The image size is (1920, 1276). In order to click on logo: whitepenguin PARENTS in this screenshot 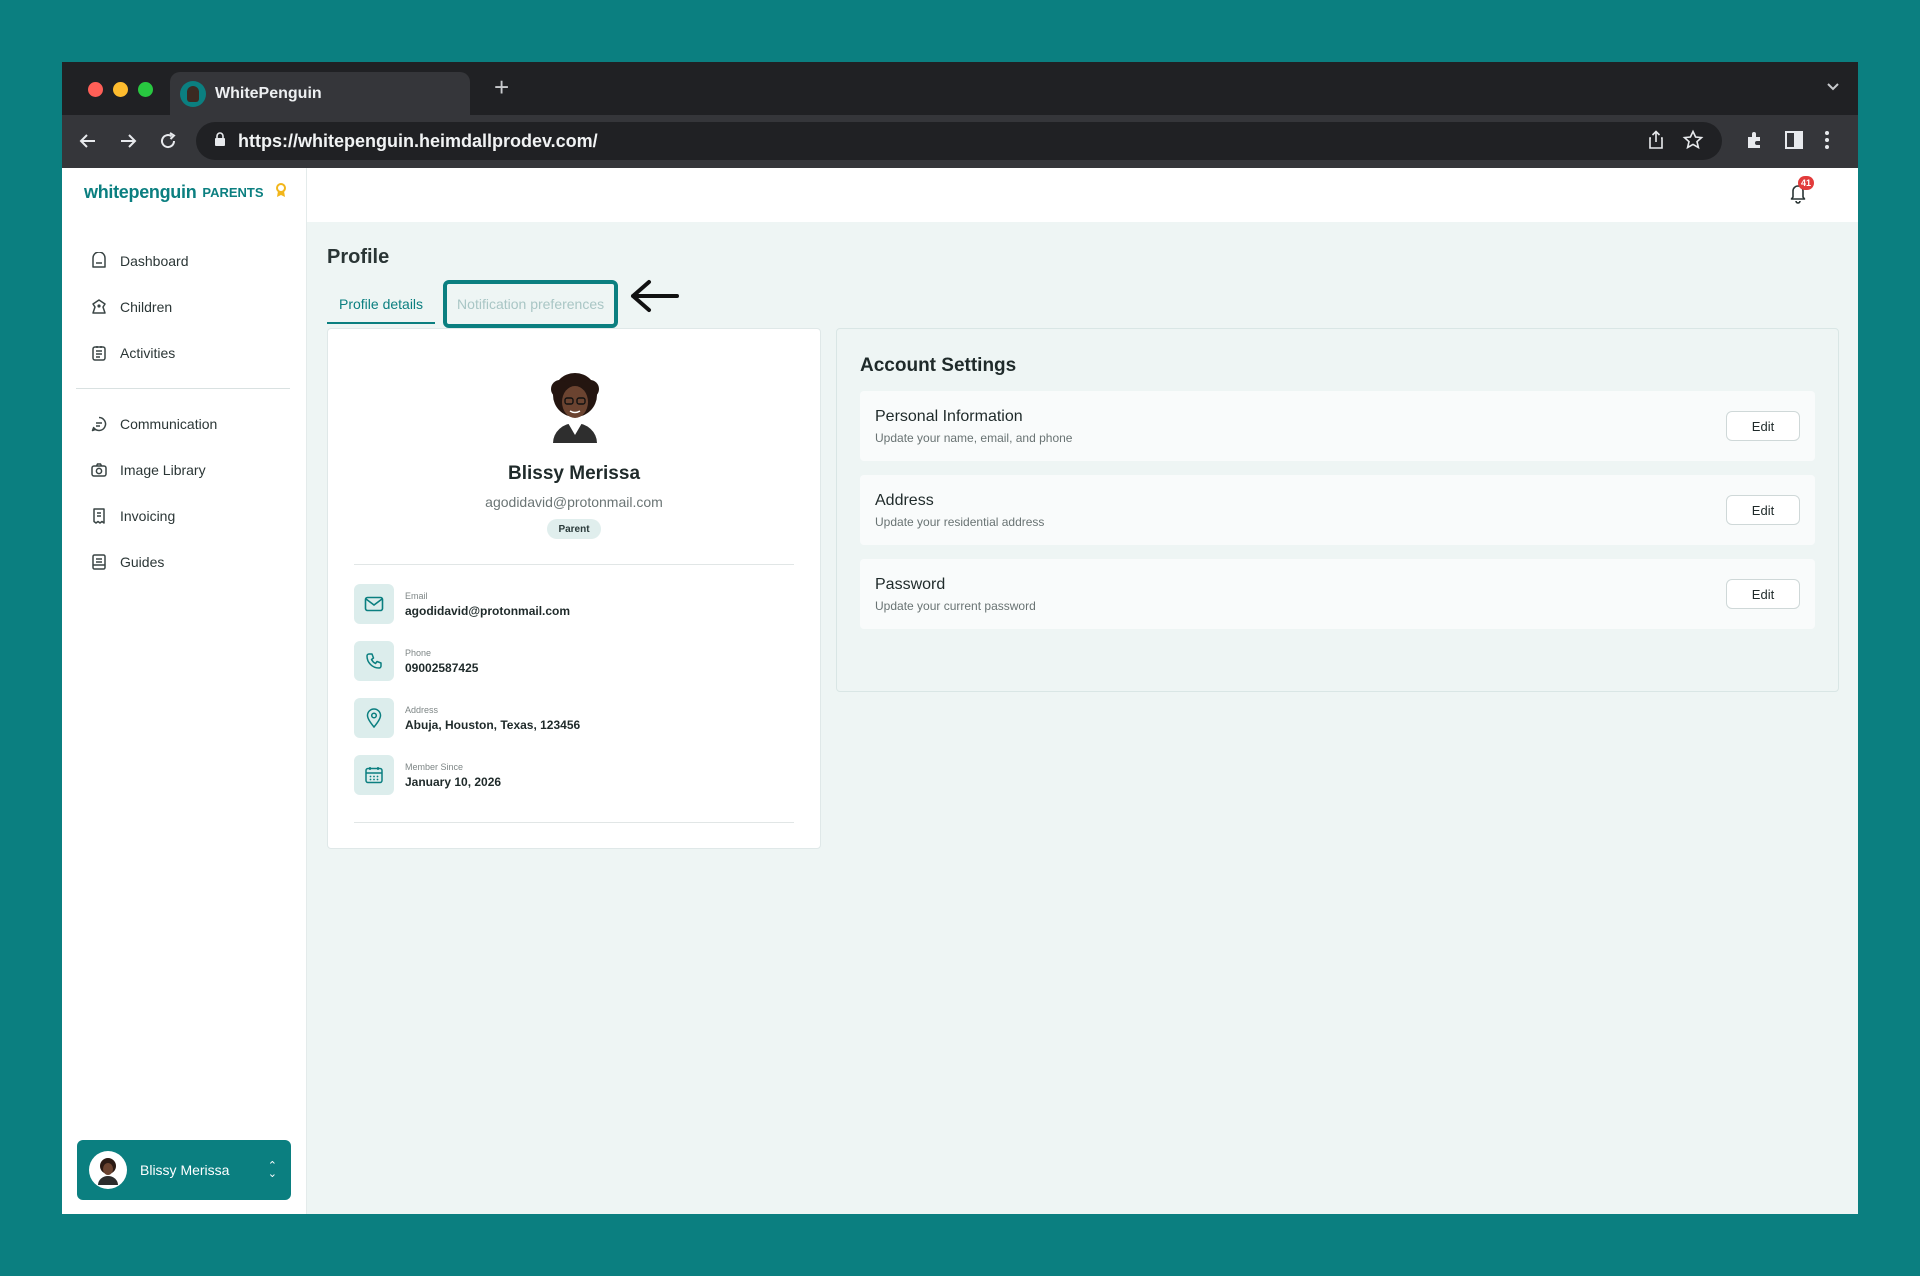, I will do `click(186, 192)`.